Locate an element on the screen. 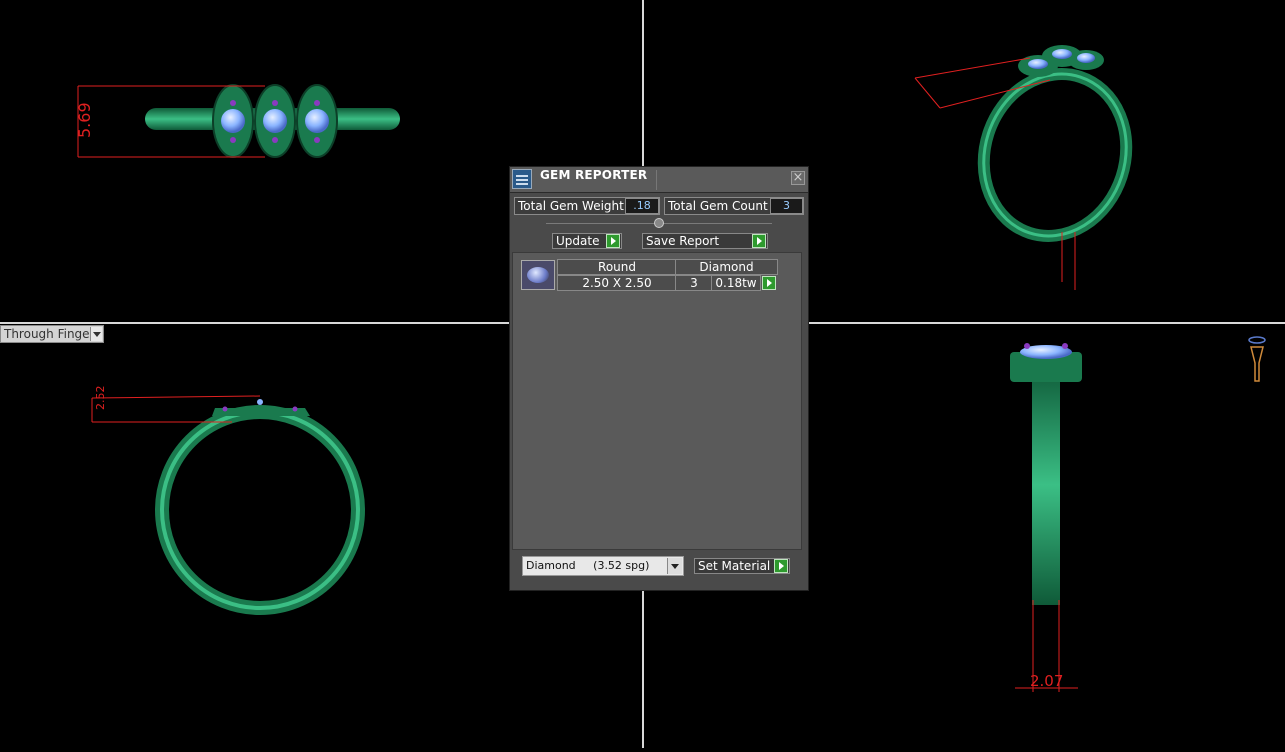 This screenshot has height=752, width=1285. gem-reporter-app-icon is located at coordinates (522, 179).